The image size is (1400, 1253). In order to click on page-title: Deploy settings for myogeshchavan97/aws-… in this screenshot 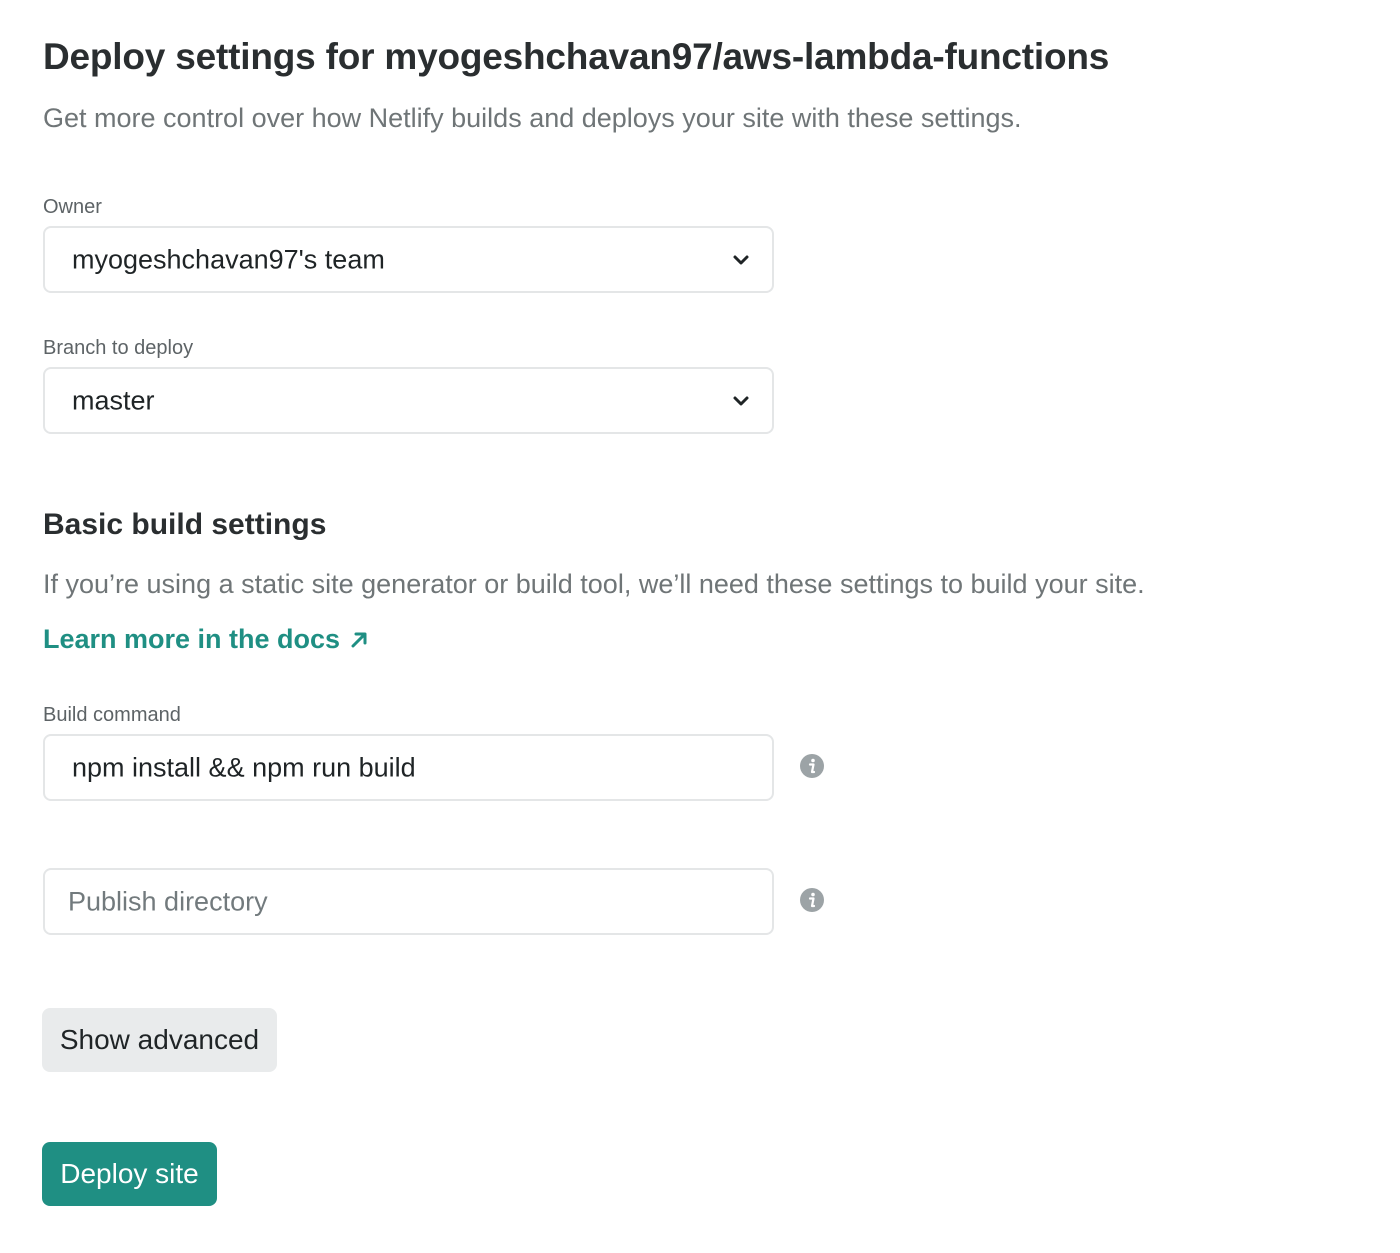, I will do `click(576, 56)`.